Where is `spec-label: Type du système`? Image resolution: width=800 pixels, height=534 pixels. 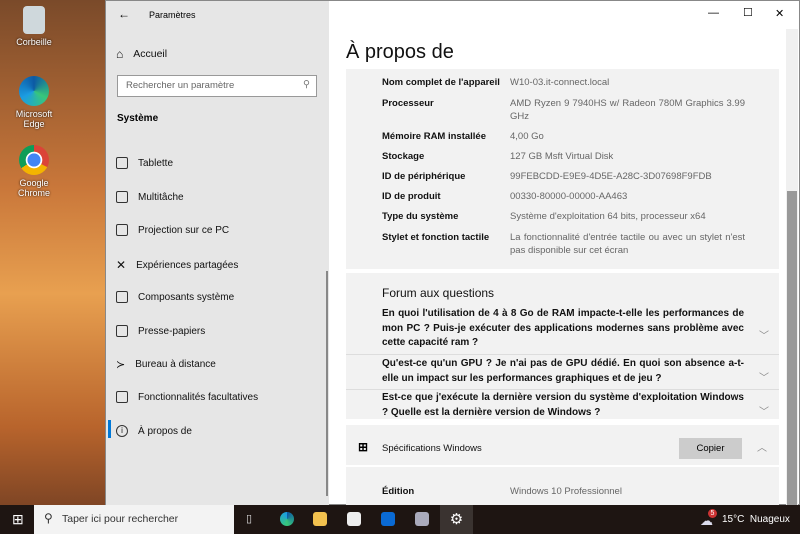 spec-label: Type du système is located at coordinates (420, 216).